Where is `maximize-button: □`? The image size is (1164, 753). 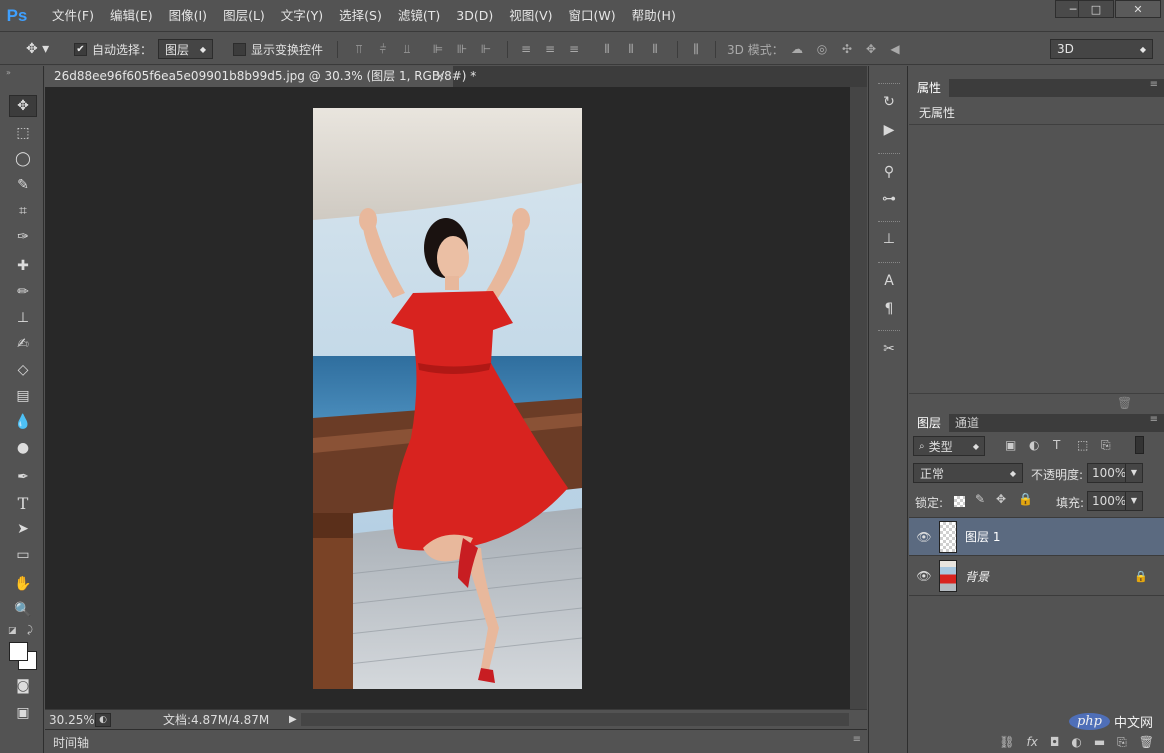 maximize-button: □ is located at coordinates (1096, 9).